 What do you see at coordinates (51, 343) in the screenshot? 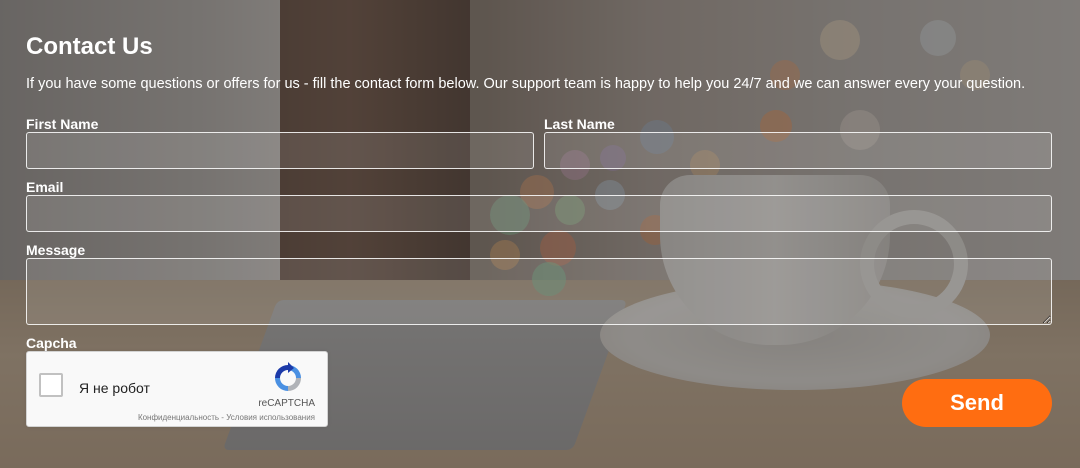
I see `captcha-label: Capcha` at bounding box center [51, 343].